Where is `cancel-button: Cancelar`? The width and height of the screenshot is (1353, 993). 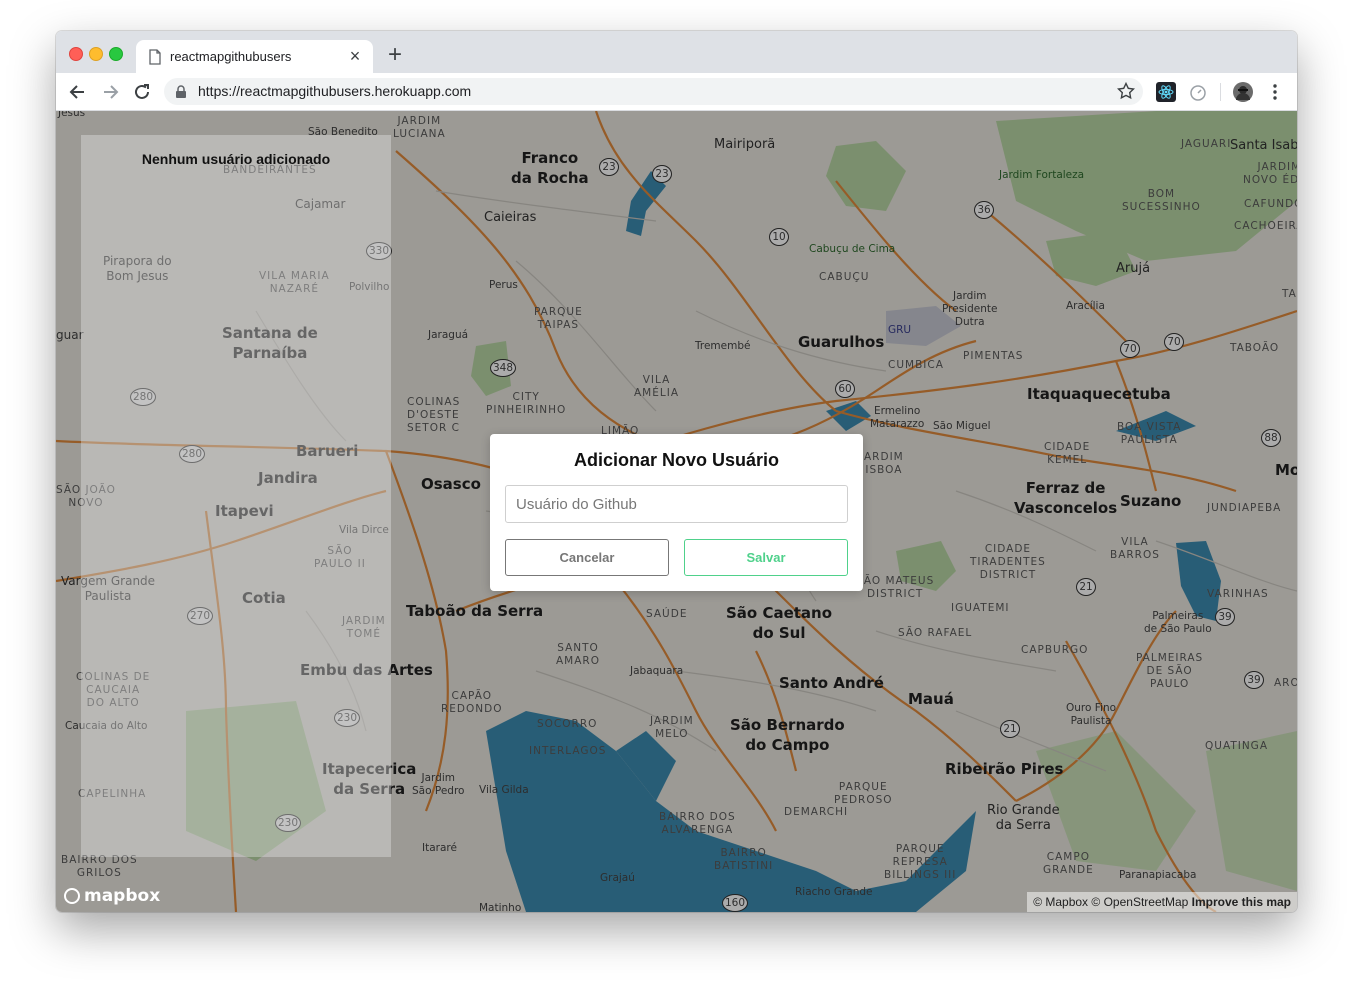 cancel-button: Cancelar is located at coordinates (587, 557).